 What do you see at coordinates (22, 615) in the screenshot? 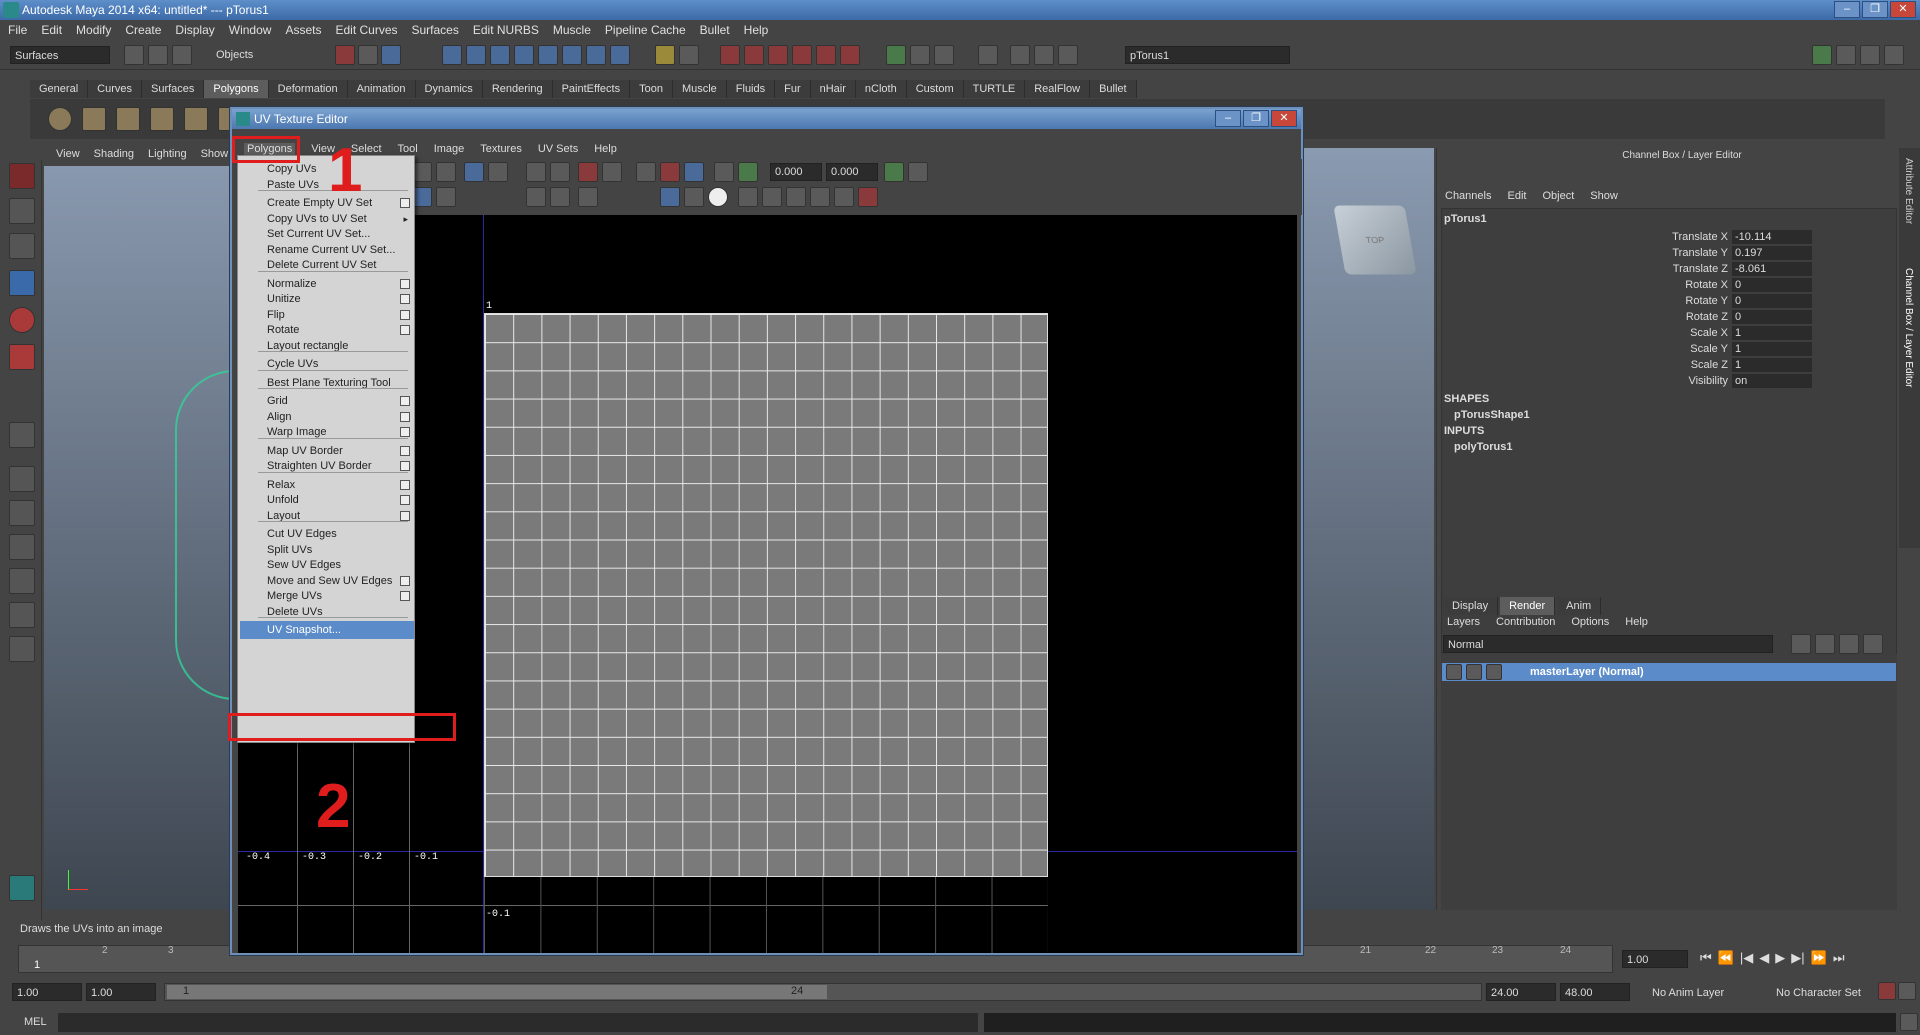
I see `layout-hypershade-icon` at bounding box center [22, 615].